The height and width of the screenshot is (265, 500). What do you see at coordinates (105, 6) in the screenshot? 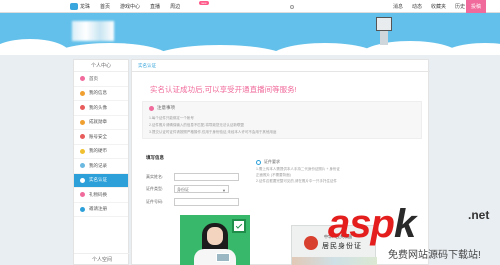
I see `nav-item-home: 首页` at bounding box center [105, 6].